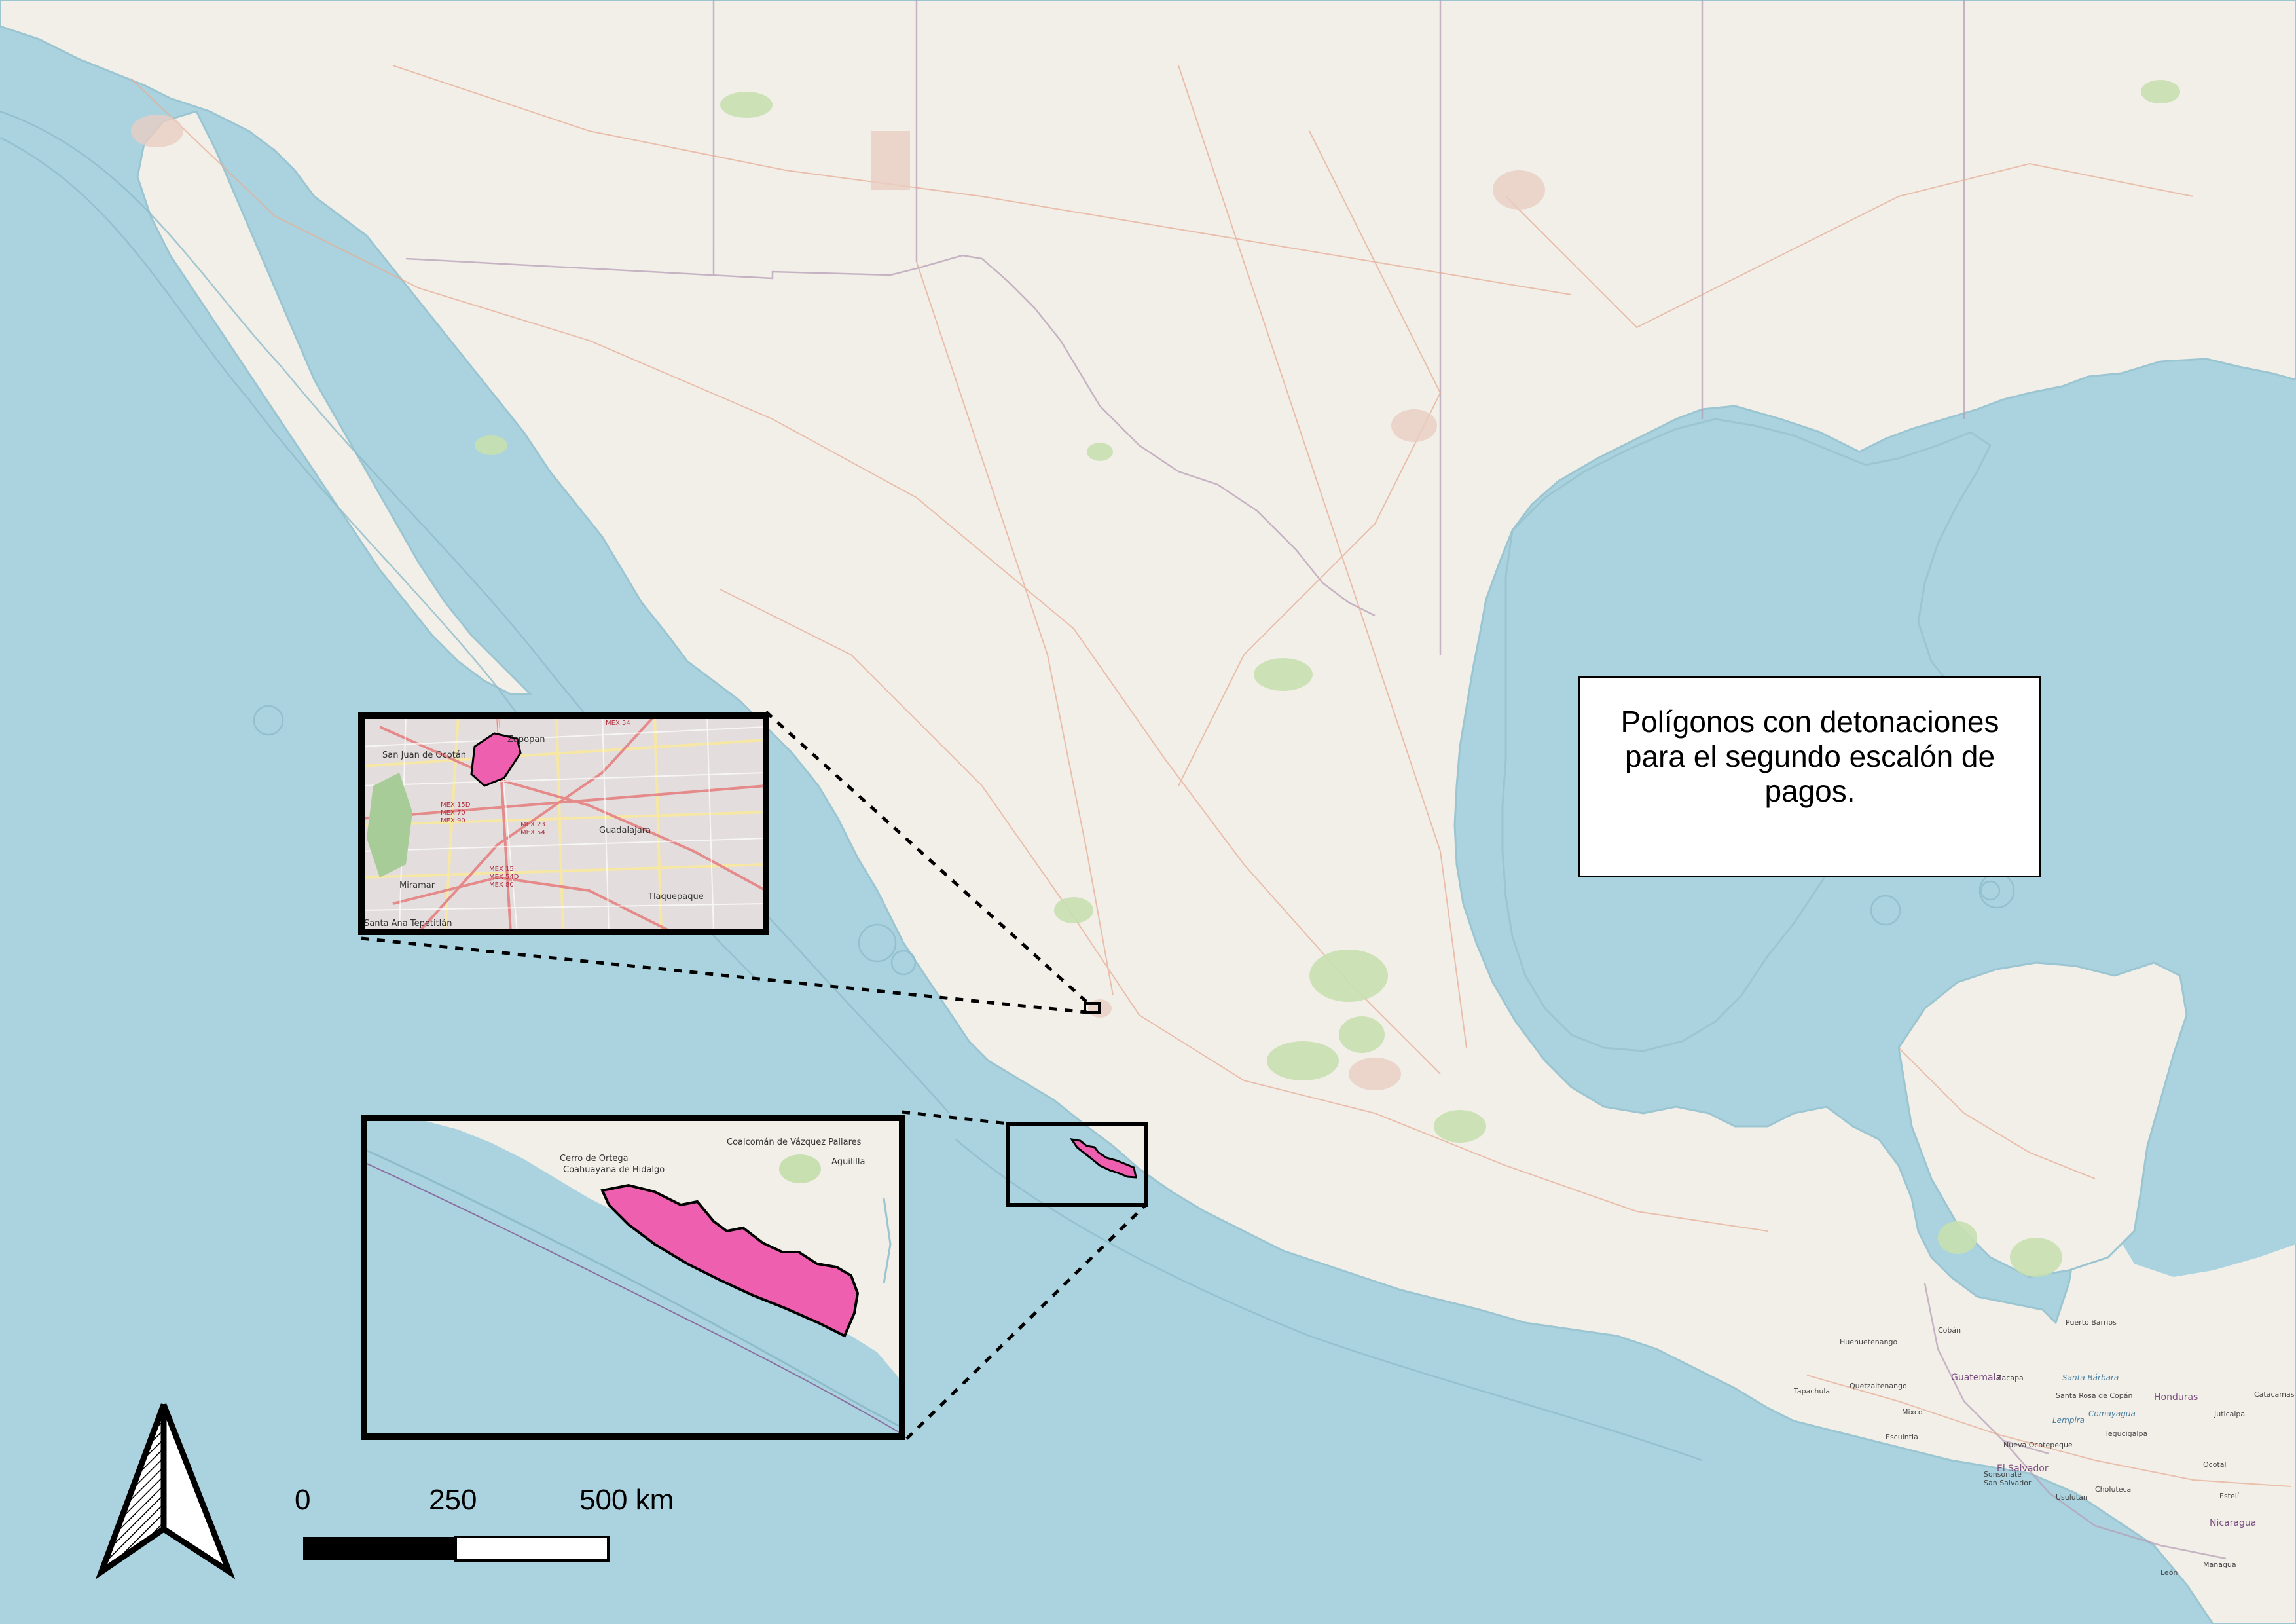 This screenshot has height=1624, width=2296. Describe the element at coordinates (614, 1170) in the screenshot. I see `inset-coast-label: Coahuayana de Hidalgo` at that location.